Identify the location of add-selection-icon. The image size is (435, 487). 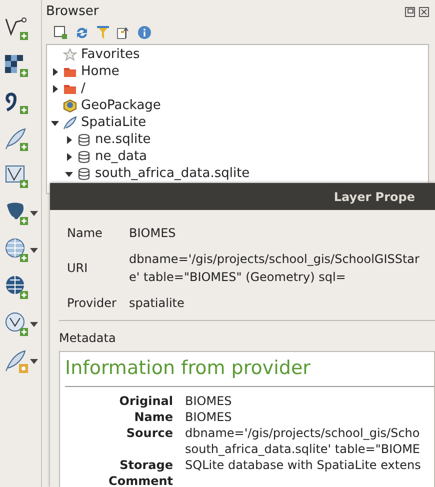
(60, 32).